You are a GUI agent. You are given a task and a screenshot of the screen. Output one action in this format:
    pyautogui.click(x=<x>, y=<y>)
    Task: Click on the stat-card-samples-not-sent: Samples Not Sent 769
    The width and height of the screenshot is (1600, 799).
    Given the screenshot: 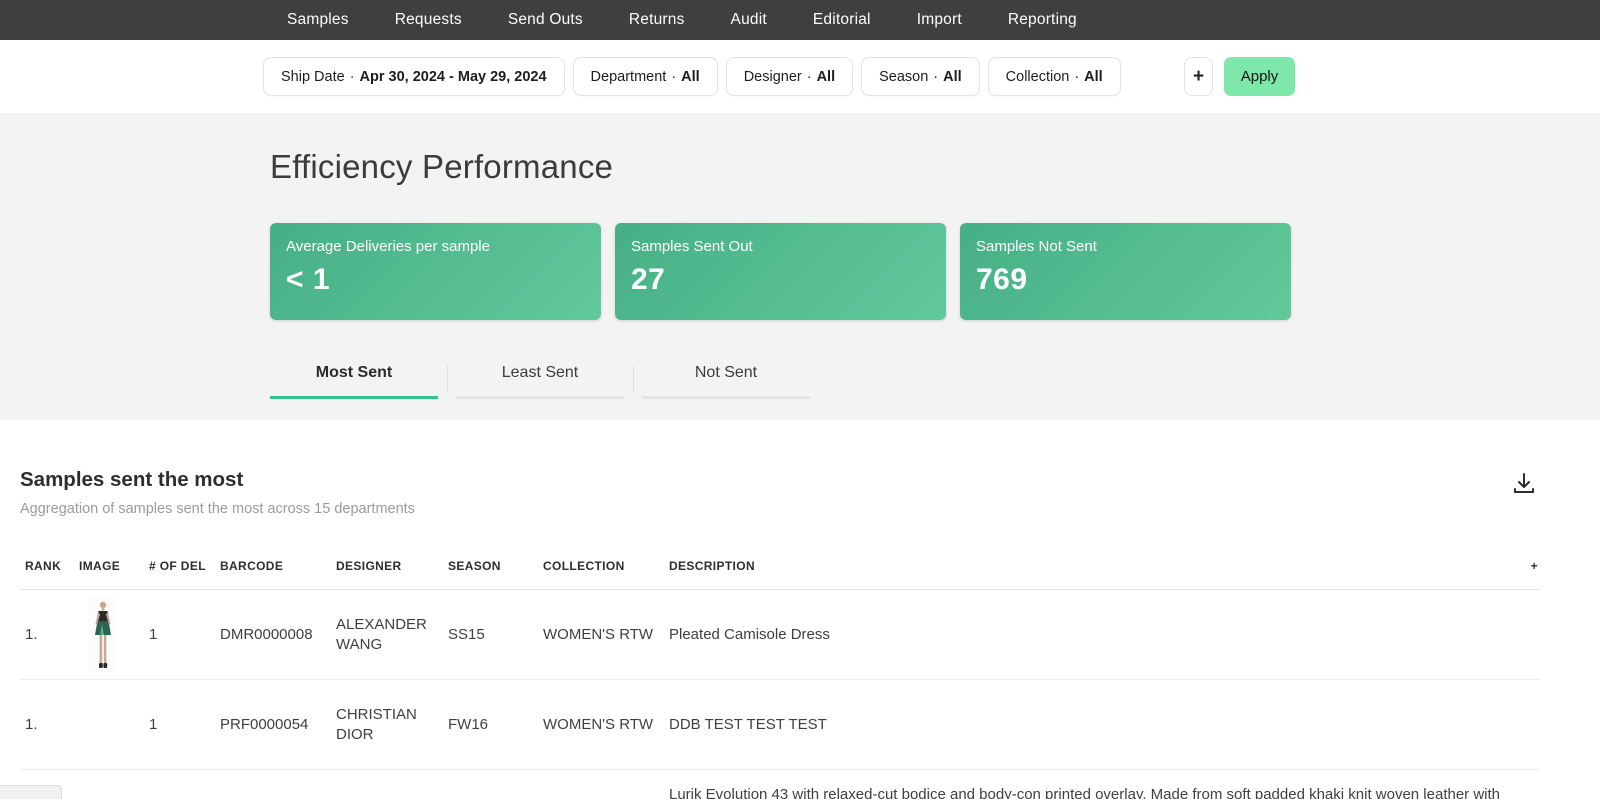 What is the action you would take?
    pyautogui.click(x=1125, y=271)
    